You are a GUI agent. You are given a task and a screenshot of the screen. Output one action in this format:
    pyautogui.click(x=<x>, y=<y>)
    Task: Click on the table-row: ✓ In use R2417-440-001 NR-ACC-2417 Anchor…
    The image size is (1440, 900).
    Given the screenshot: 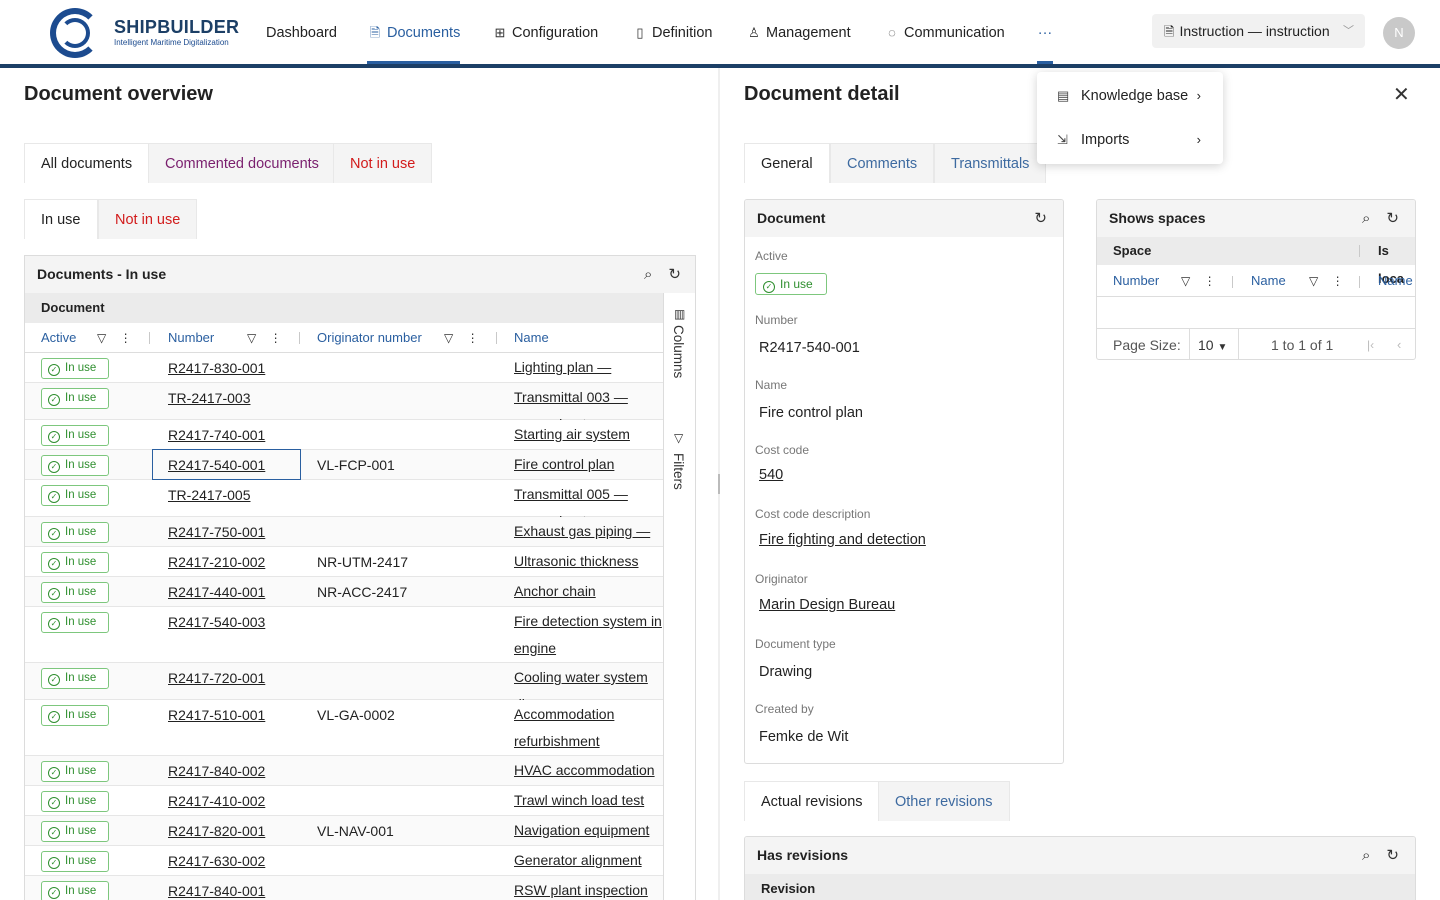 What is the action you would take?
    pyautogui.click(x=344, y=601)
    